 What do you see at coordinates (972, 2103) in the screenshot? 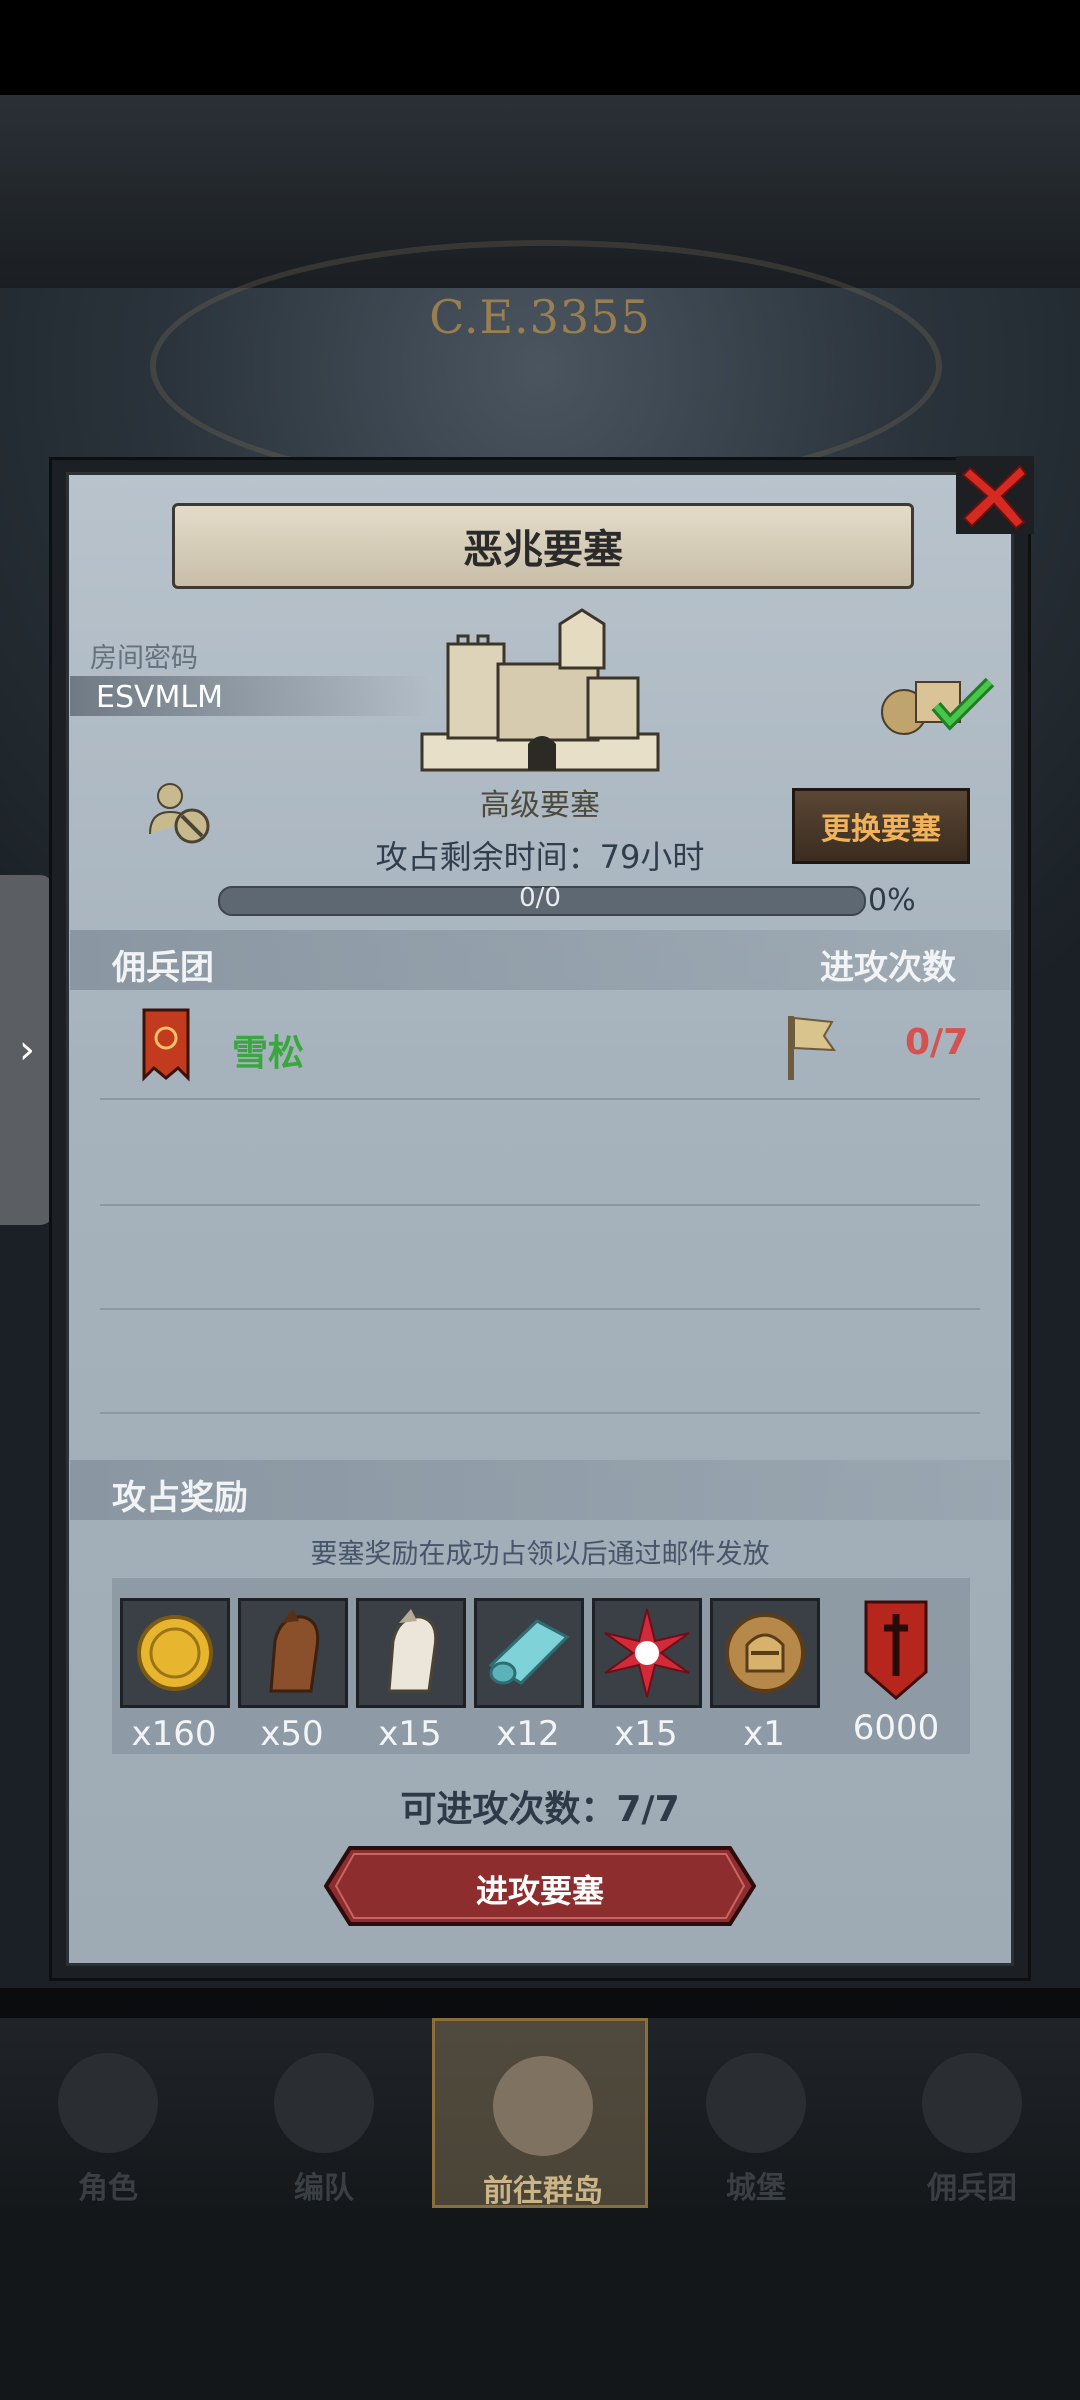
I see `mercenary-icon` at bounding box center [972, 2103].